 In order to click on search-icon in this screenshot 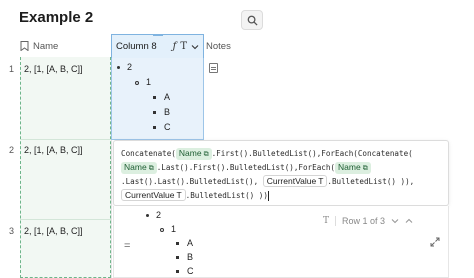, I will do `click(252, 20)`.